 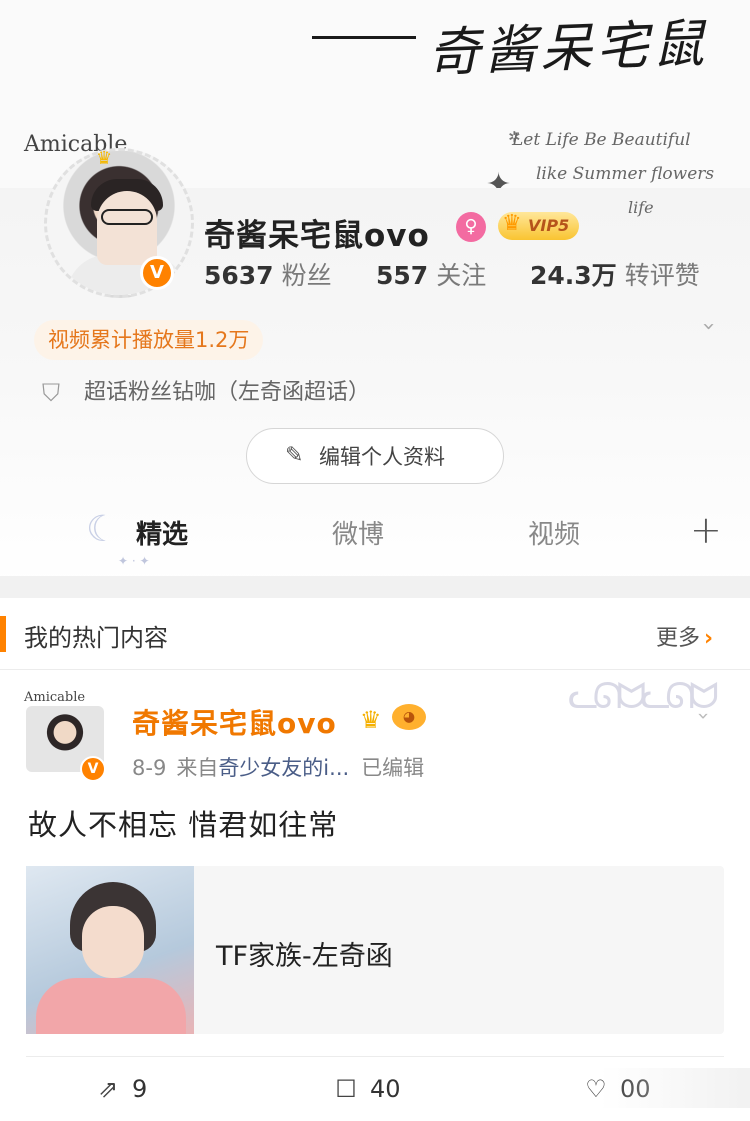 I want to click on shield-icon: ⛉, so click(x=51, y=393).